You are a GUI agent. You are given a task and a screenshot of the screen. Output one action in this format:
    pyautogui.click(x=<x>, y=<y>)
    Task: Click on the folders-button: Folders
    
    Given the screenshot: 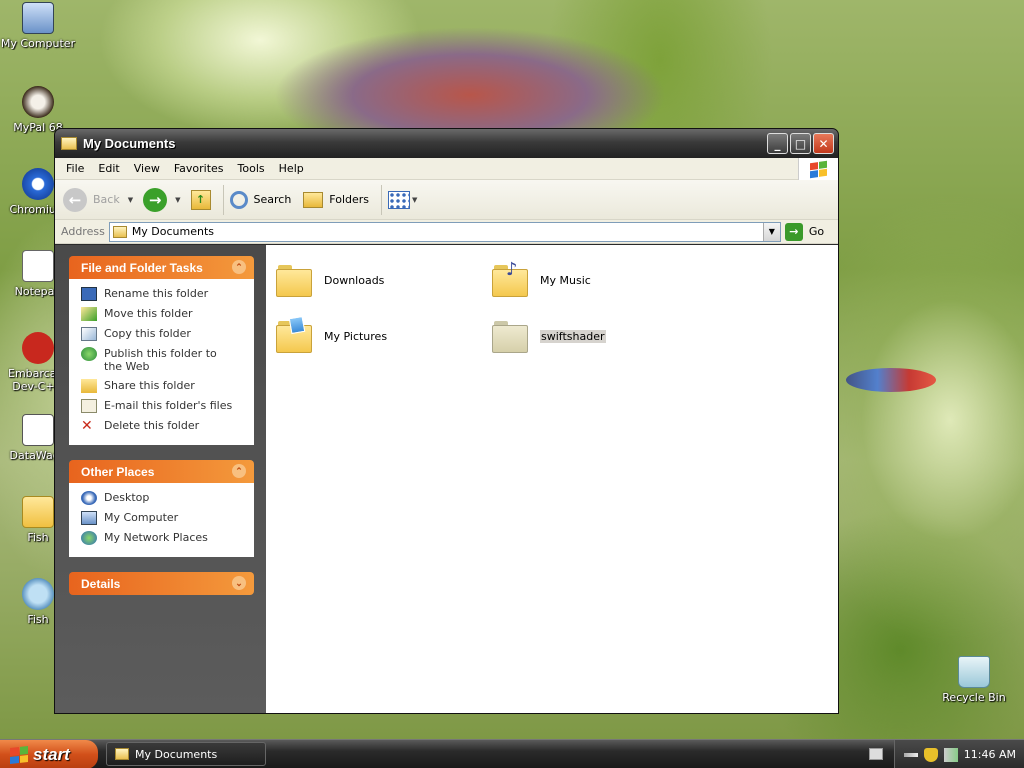 What is the action you would take?
    pyautogui.click(x=336, y=199)
    